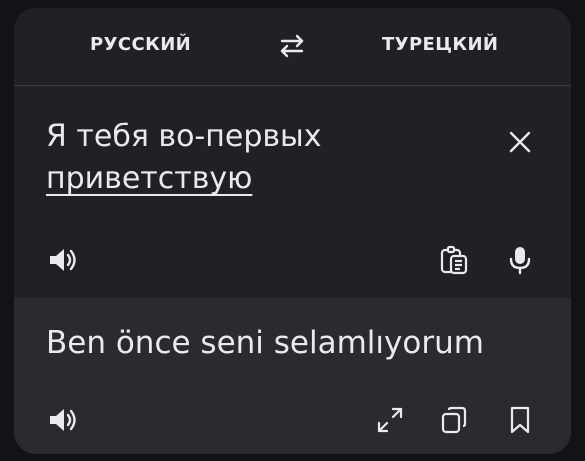 Image resolution: width=585 pixels, height=461 pixels. I want to click on source-text-input: Я тебя во-первых приветствую, so click(266, 158).